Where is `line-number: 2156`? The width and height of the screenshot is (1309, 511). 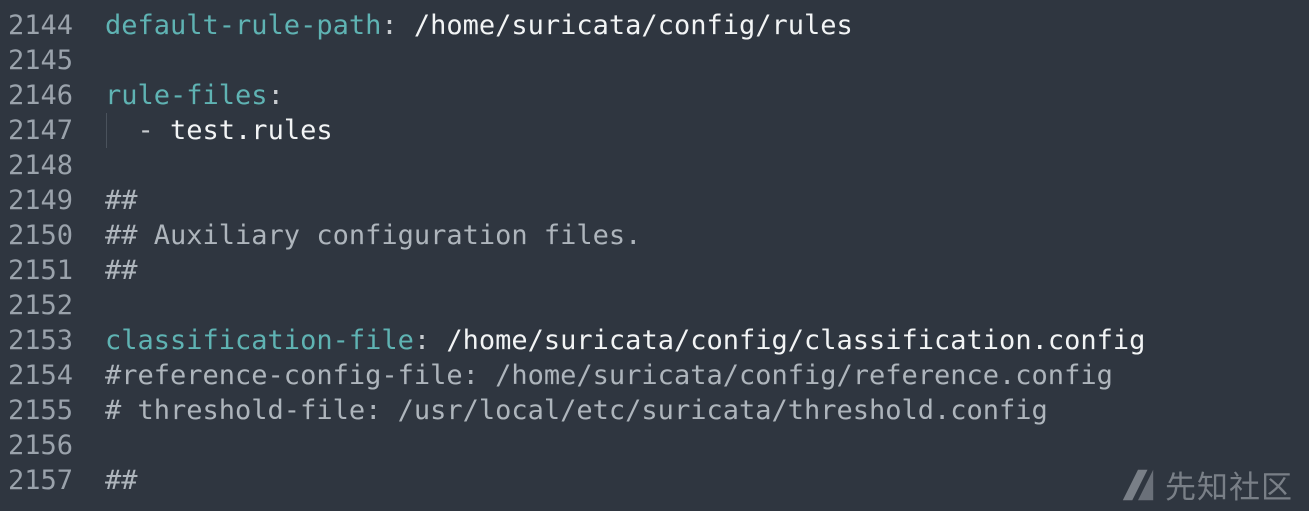
line-number: 2156 is located at coordinates (41, 445).